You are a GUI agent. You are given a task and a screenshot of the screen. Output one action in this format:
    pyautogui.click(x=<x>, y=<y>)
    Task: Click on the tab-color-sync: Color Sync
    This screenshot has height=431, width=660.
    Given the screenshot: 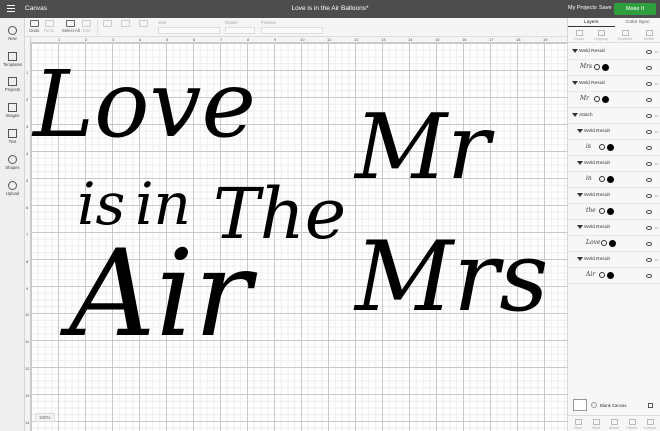 What is the action you would take?
    pyautogui.click(x=637, y=22)
    